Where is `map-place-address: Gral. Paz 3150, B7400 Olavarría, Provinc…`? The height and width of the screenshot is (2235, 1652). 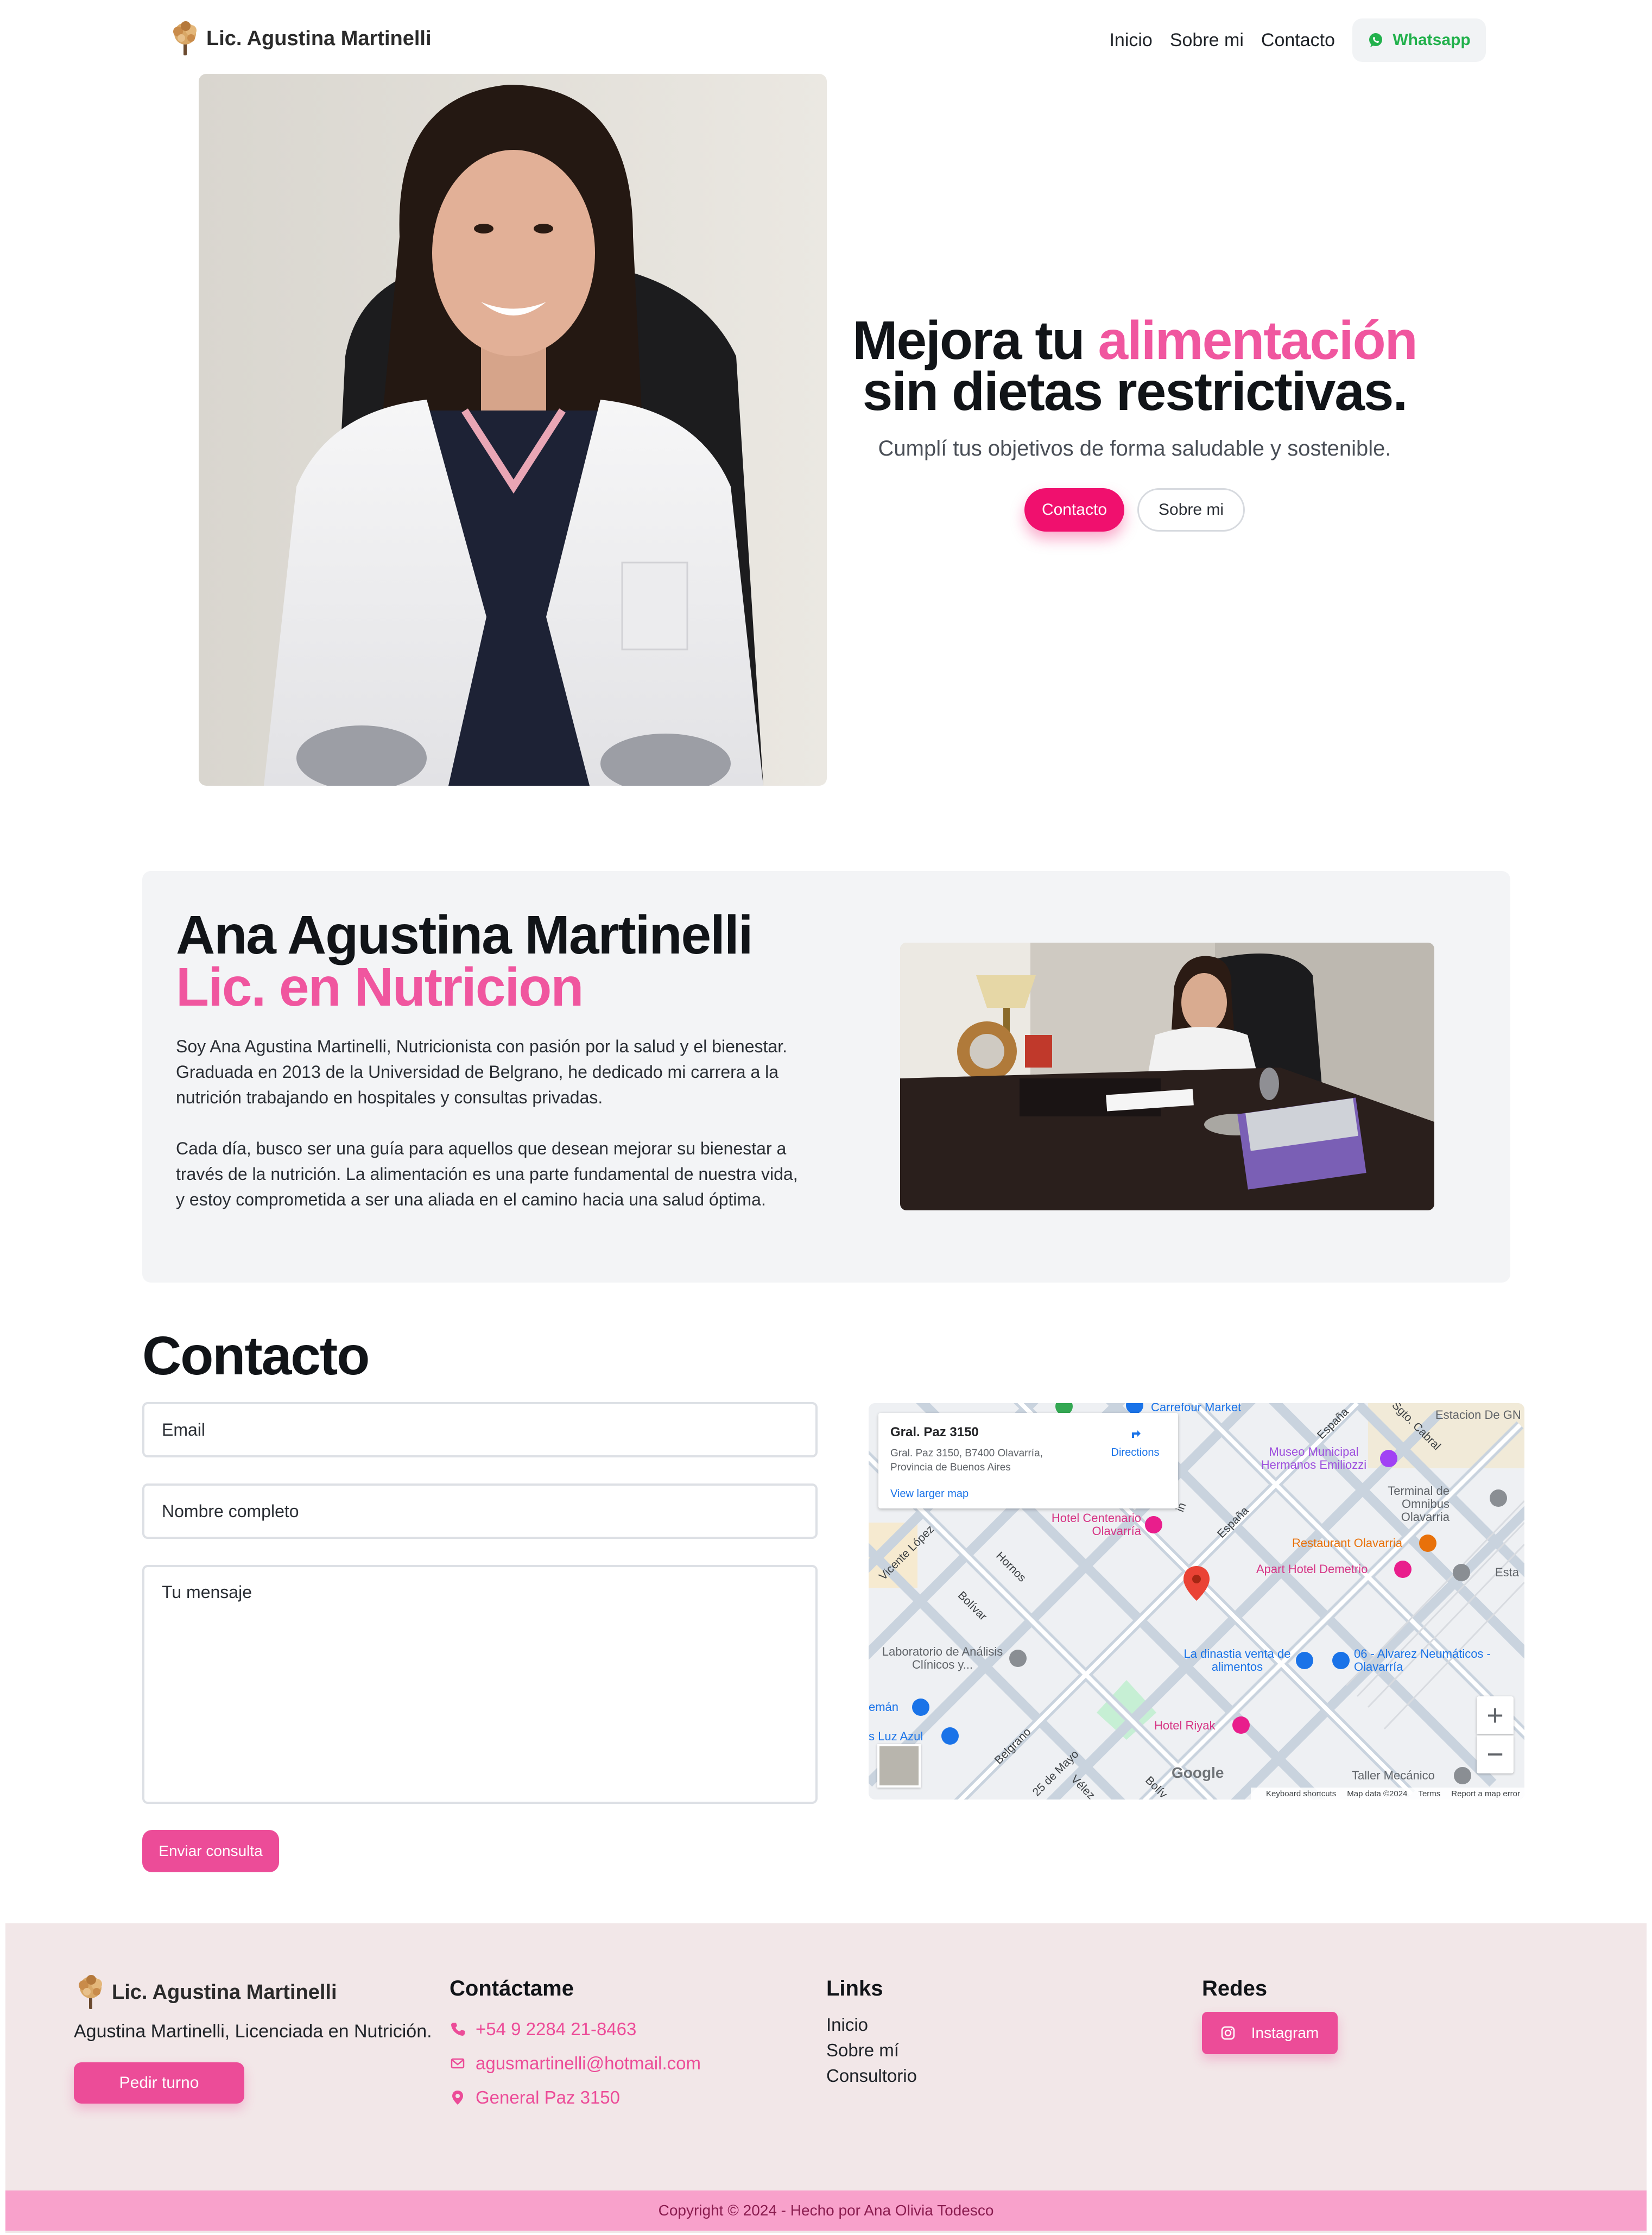 map-place-address: Gral. Paz 3150, B7400 Olavarría, Provinc… is located at coordinates (966, 1460).